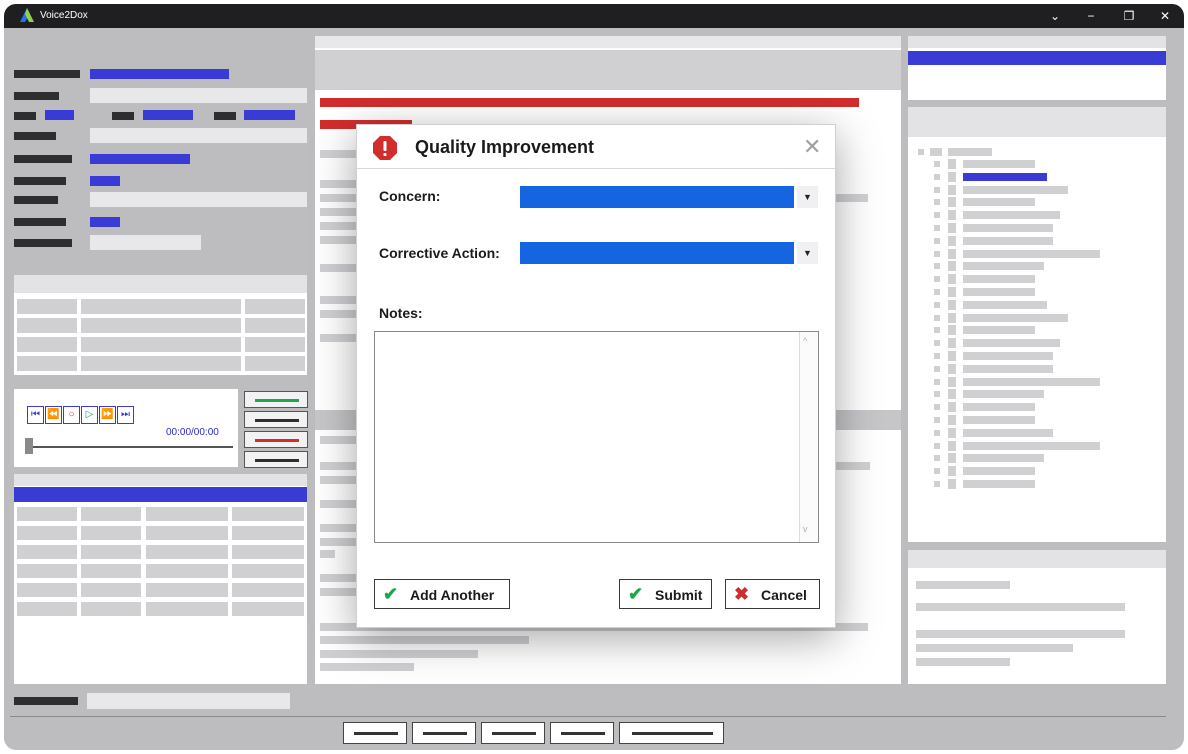 The width and height of the screenshot is (1188, 754). Describe the element at coordinates (276, 399) in the screenshot. I see `status-button-green` at that location.